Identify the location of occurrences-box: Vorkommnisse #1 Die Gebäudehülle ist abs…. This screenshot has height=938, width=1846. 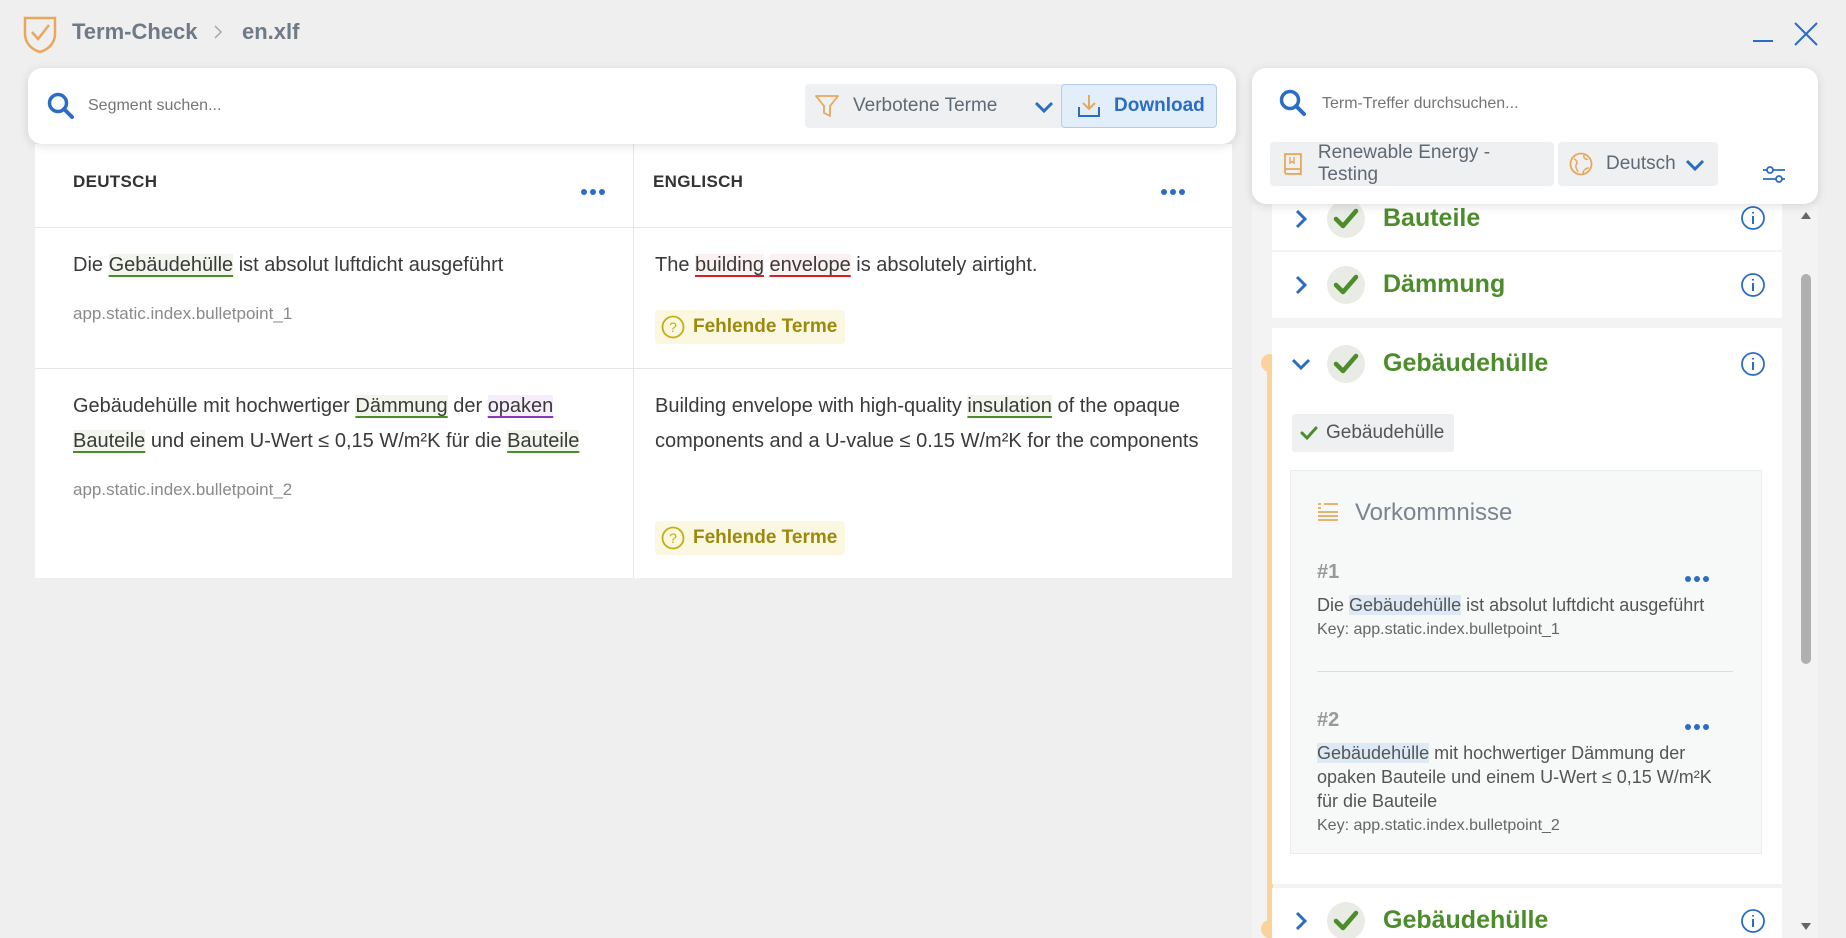
(1526, 662).